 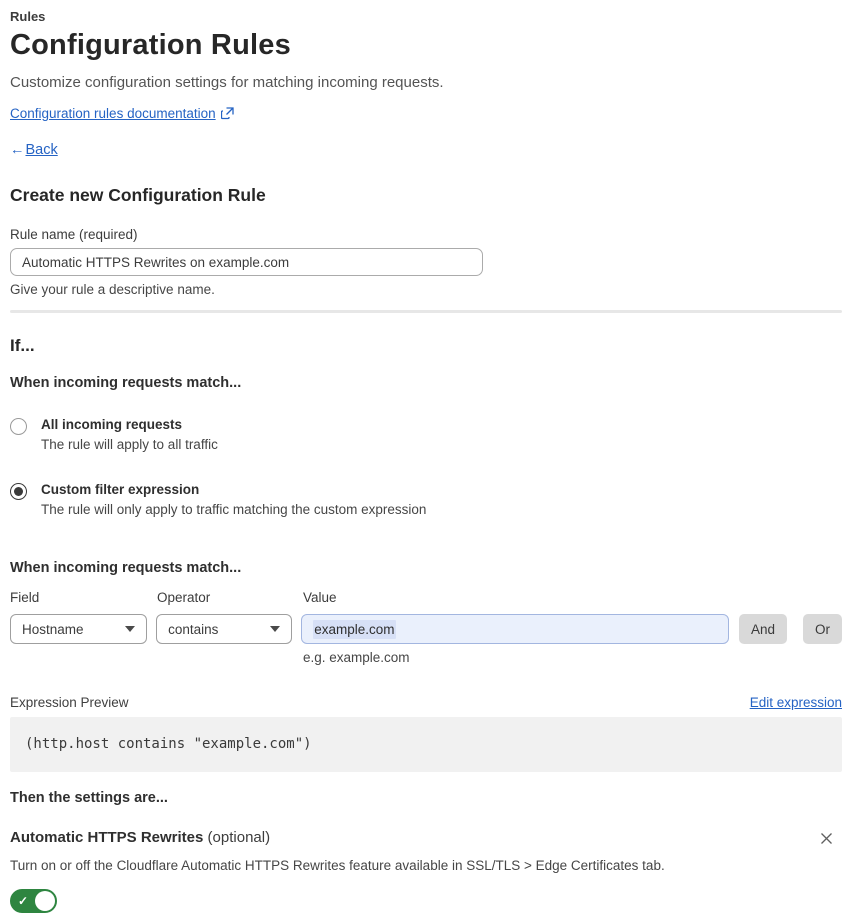 What do you see at coordinates (33, 901) in the screenshot?
I see `automatic-https-rewrites-toggle: ✓` at bounding box center [33, 901].